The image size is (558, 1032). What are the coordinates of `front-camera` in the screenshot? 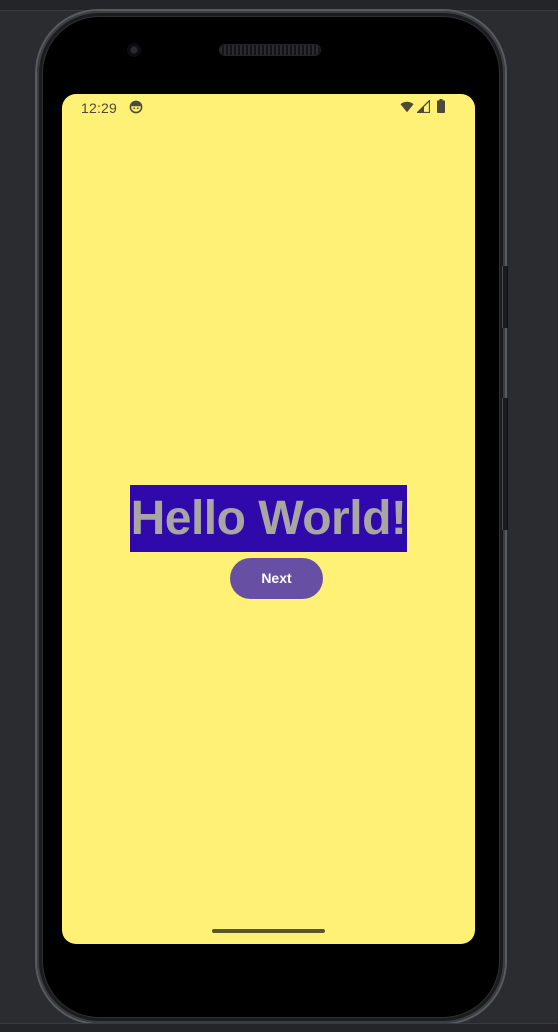 It's located at (134, 50).